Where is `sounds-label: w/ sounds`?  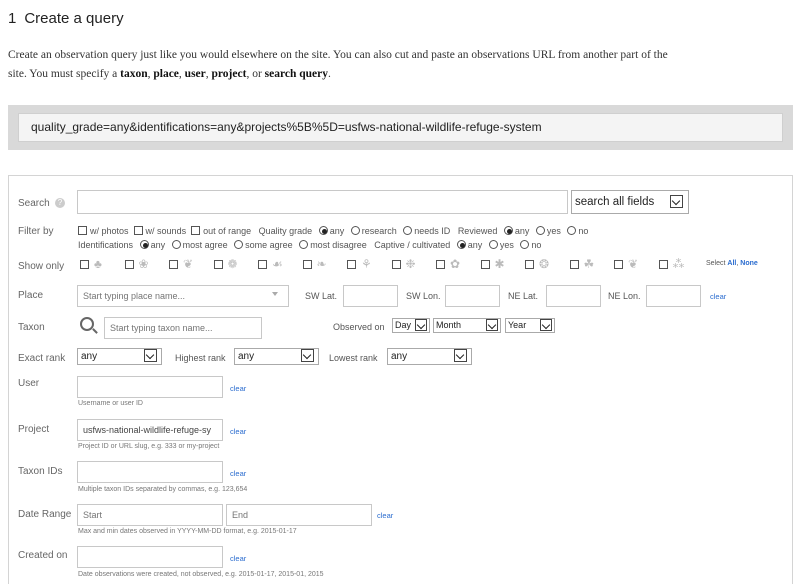
sounds-label: w/ sounds is located at coordinates (166, 231).